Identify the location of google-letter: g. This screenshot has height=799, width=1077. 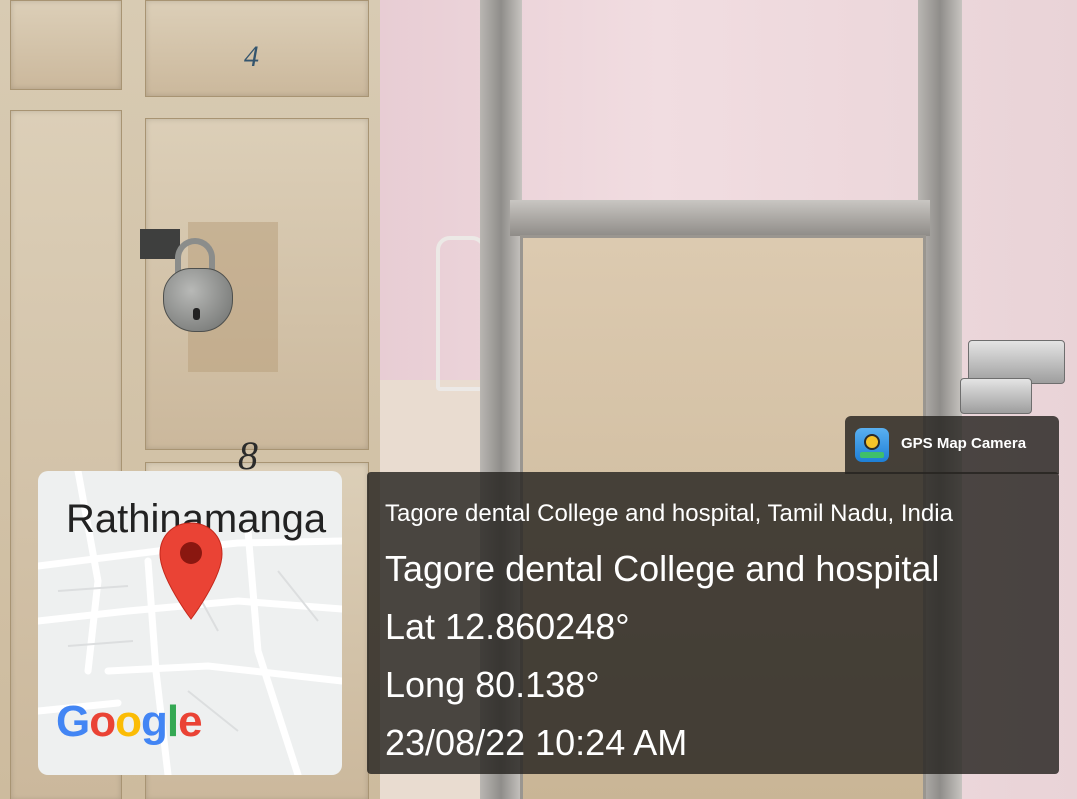
(154, 721).